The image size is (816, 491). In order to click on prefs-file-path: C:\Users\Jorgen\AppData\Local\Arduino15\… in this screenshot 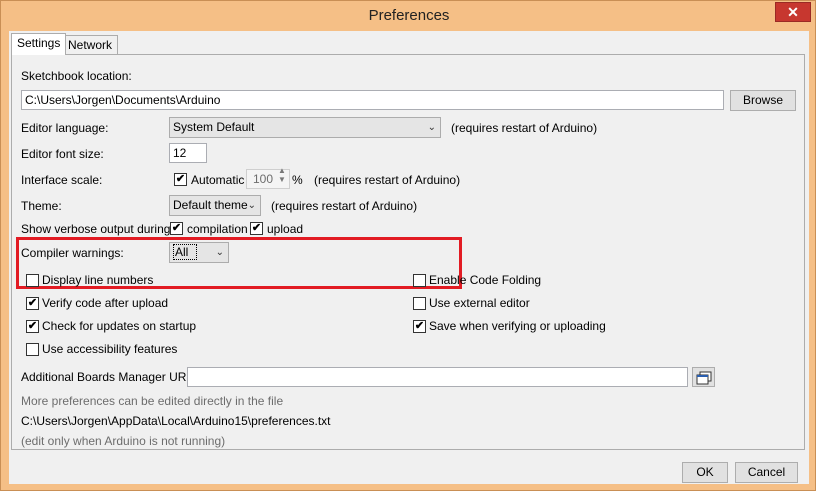, I will do `click(176, 421)`.